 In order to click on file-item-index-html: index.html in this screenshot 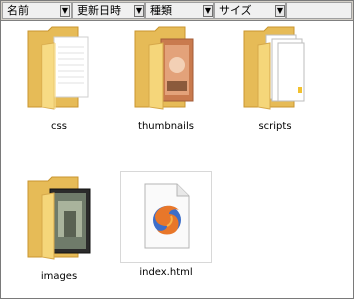, I will do `click(166, 224)`.